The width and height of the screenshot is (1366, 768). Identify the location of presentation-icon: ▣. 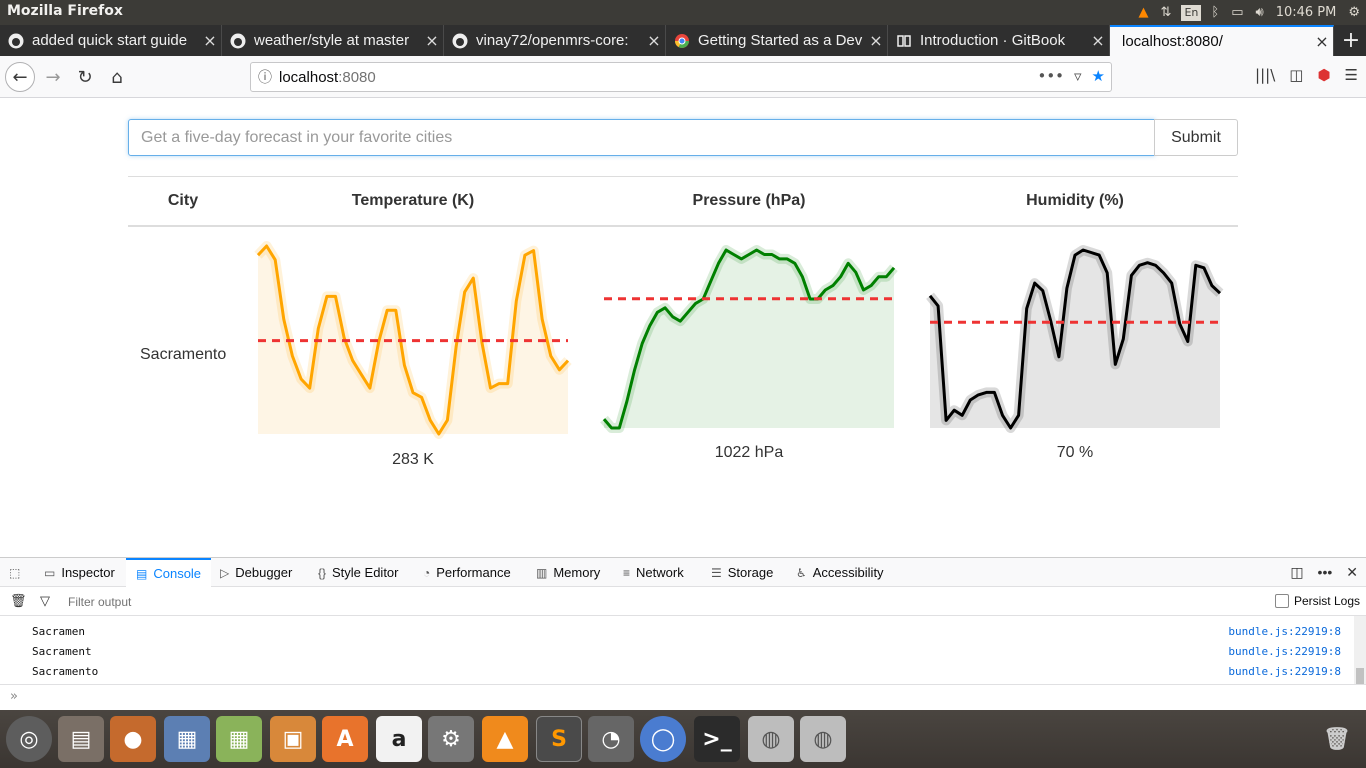
(293, 739).